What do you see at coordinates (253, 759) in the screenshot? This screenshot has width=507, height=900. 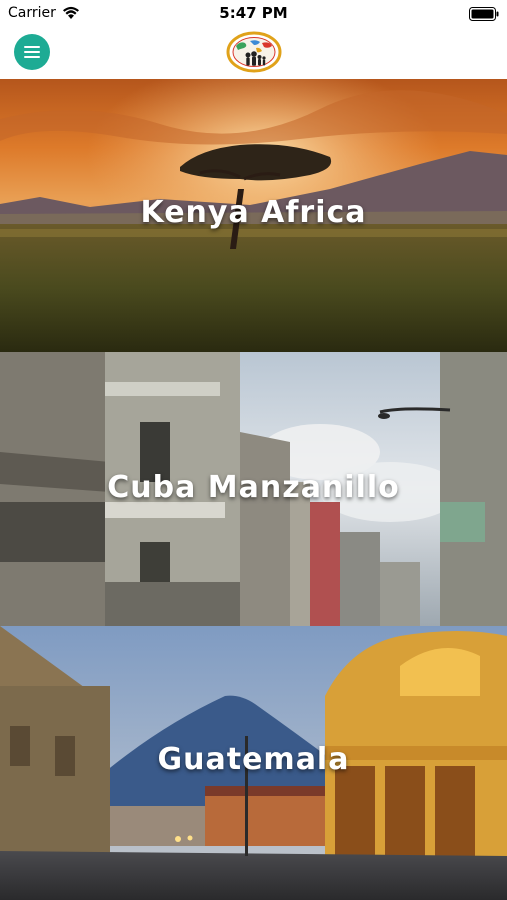 I see `destination-label-guatemala: Guatemala` at bounding box center [253, 759].